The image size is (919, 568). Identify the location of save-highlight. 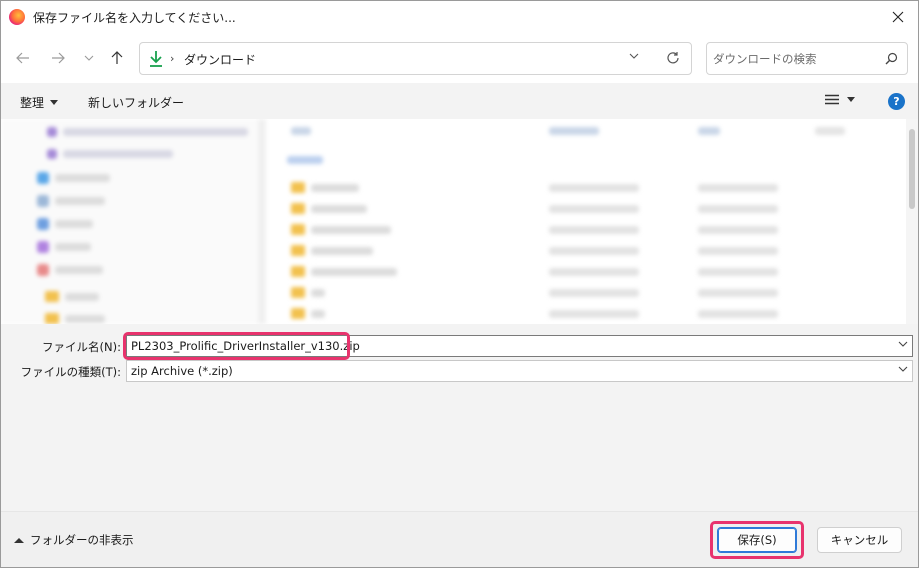
(757, 540).